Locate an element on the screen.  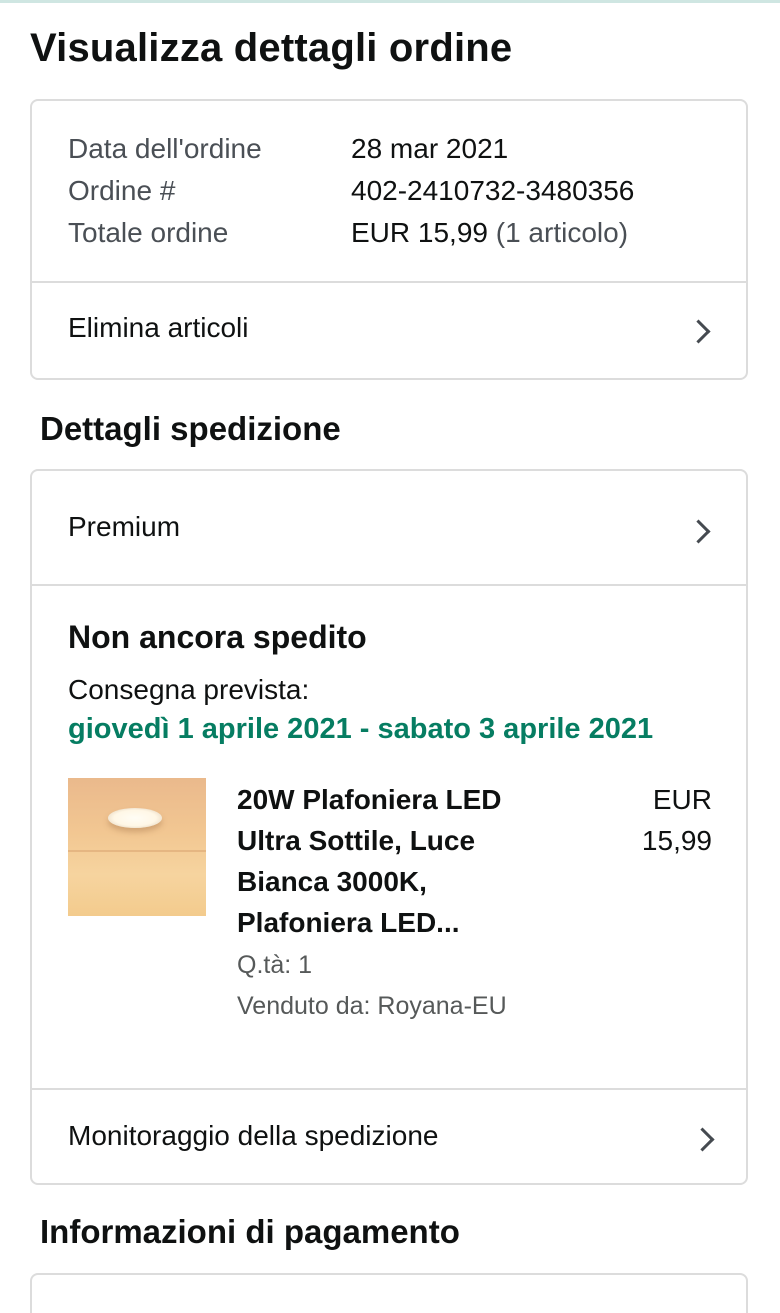
product-price-currency: EUR is located at coordinates (682, 799).